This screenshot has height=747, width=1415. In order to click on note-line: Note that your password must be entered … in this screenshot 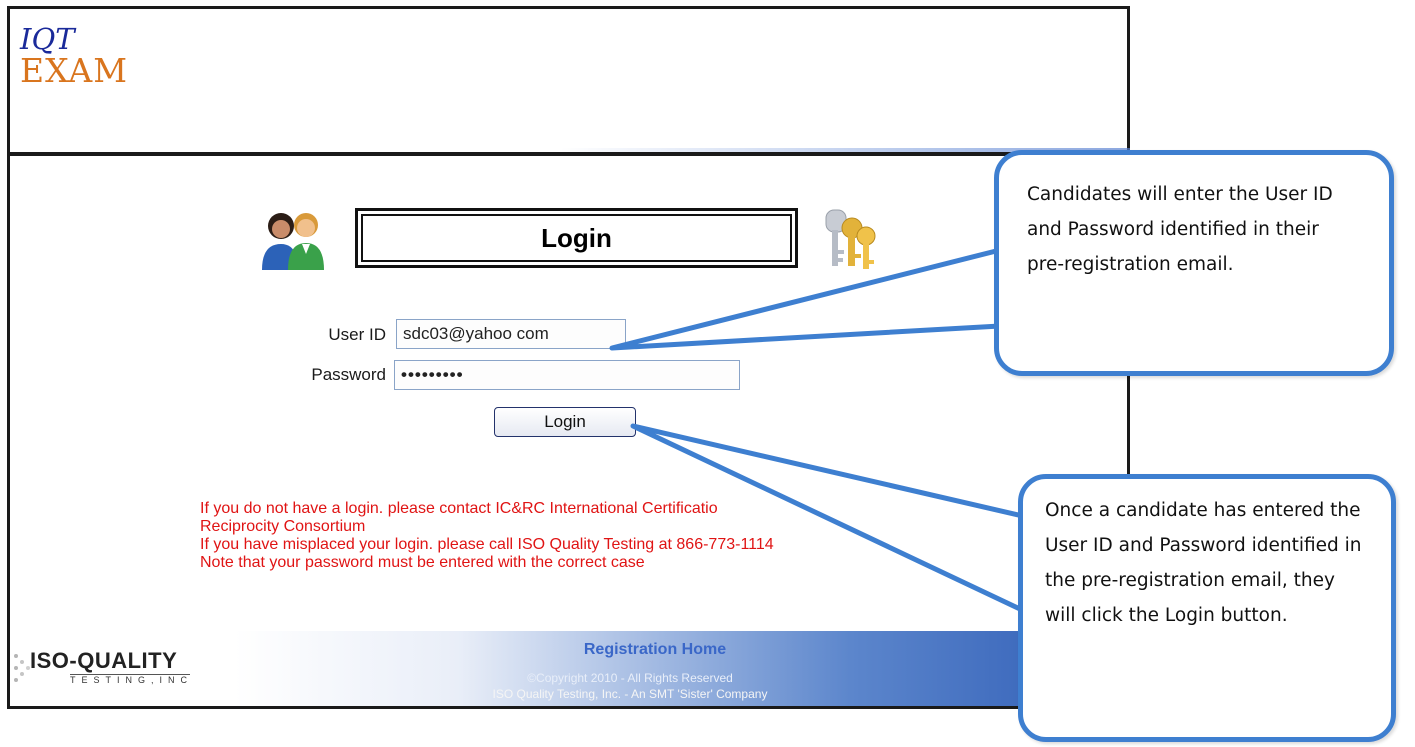, I will do `click(422, 562)`.